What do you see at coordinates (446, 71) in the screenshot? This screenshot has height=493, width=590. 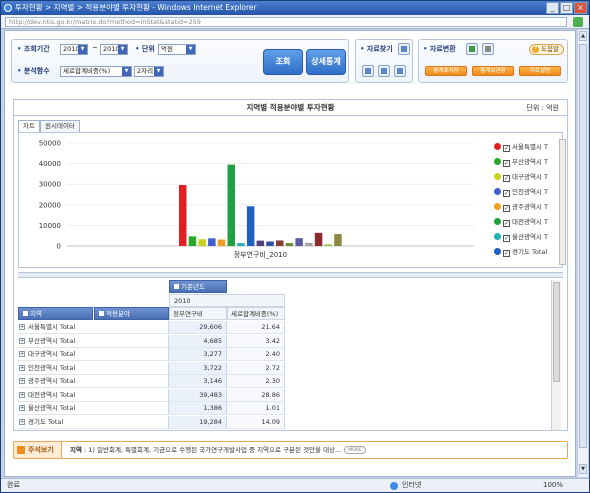 I see `save-stats-button: 통계표저장` at bounding box center [446, 71].